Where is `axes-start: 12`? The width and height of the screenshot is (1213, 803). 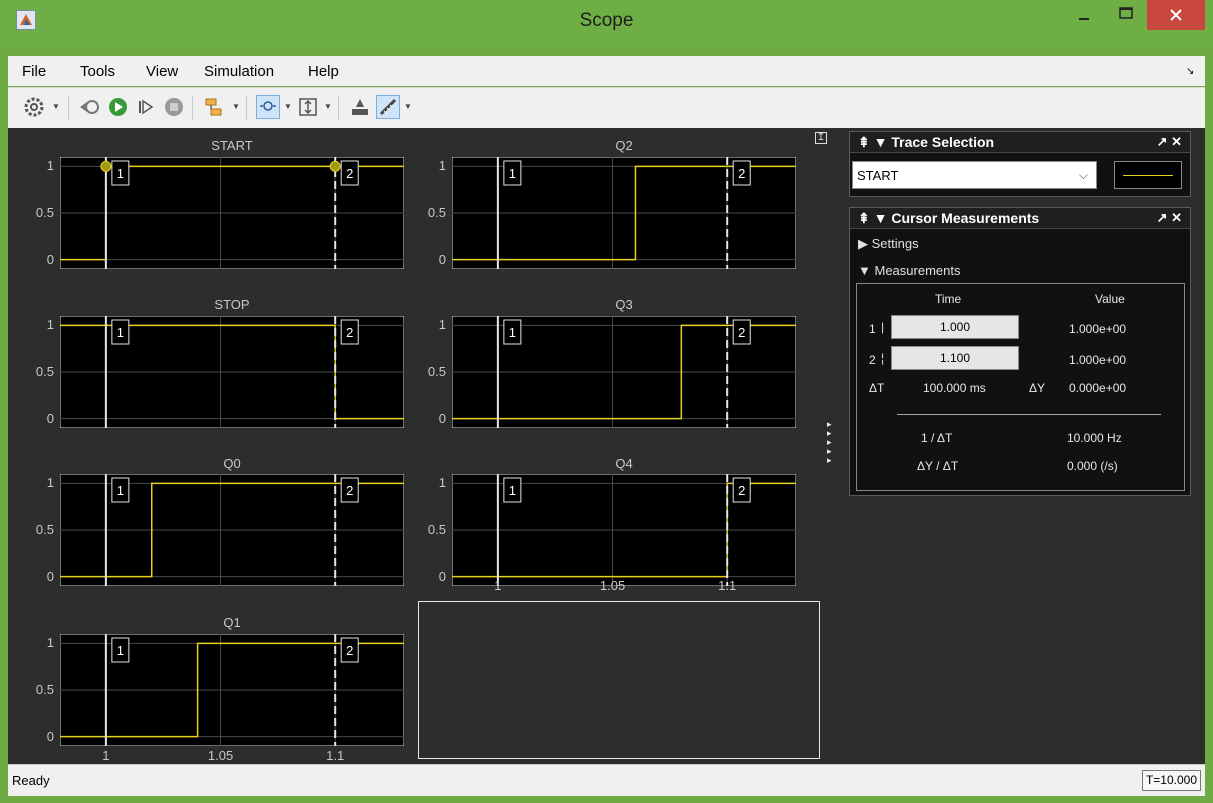
axes-start: 12 is located at coordinates (232, 213).